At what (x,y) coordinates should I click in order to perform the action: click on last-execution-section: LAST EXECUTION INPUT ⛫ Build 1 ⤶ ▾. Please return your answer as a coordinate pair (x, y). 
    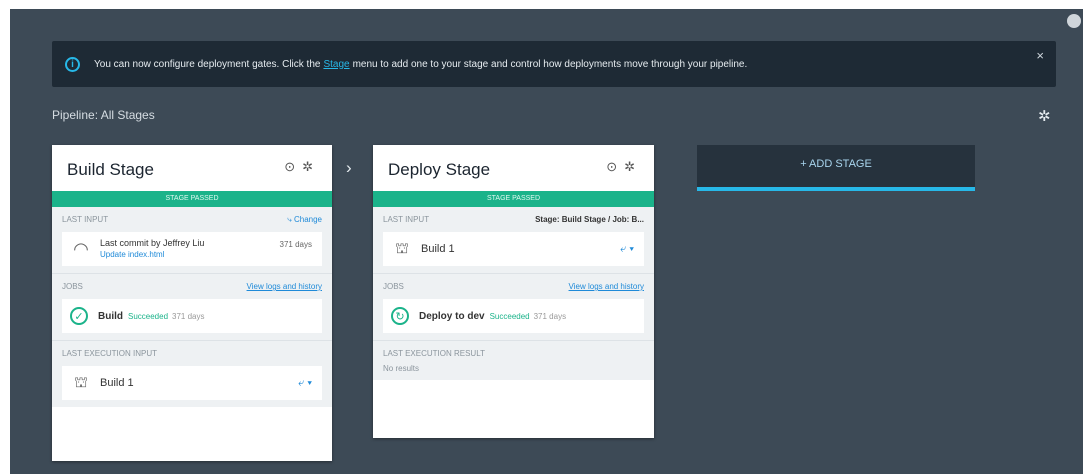
    Looking at the image, I should click on (192, 374).